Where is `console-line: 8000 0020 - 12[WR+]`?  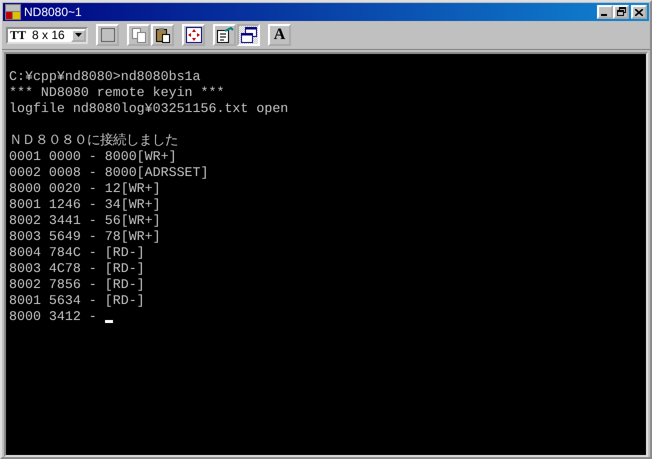
console-line: 8000 0020 - 12[WR+] is located at coordinates (85, 189).